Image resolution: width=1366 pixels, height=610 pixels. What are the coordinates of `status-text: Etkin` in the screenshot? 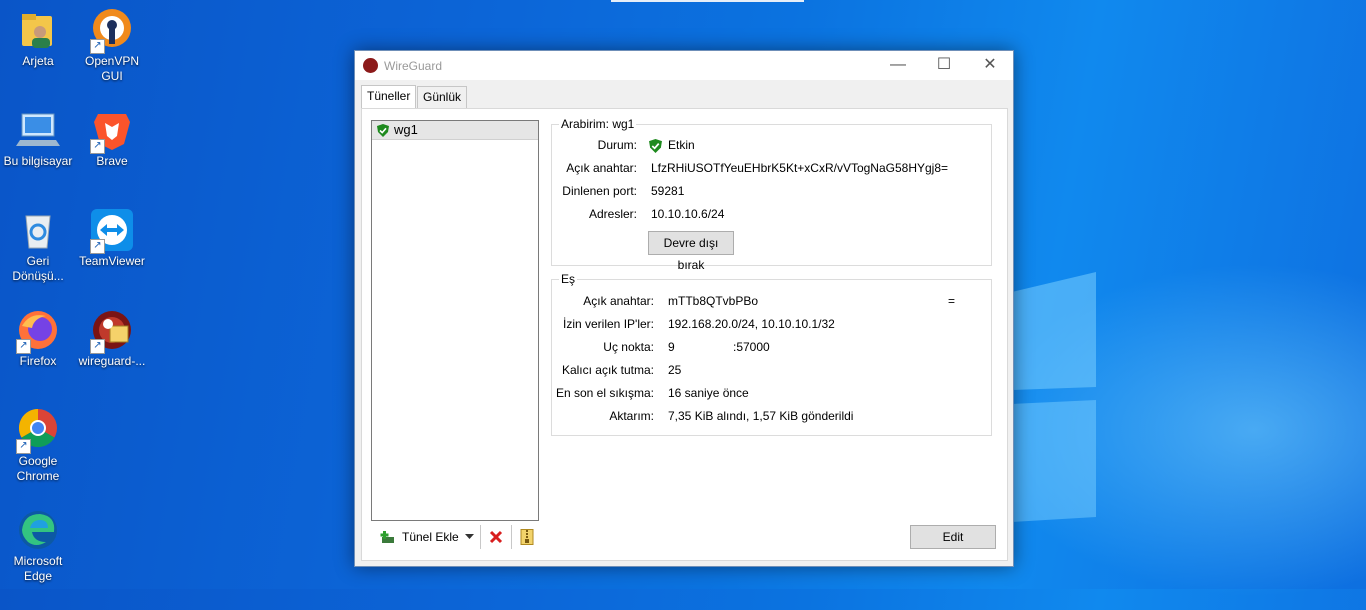 It's located at (681, 145).